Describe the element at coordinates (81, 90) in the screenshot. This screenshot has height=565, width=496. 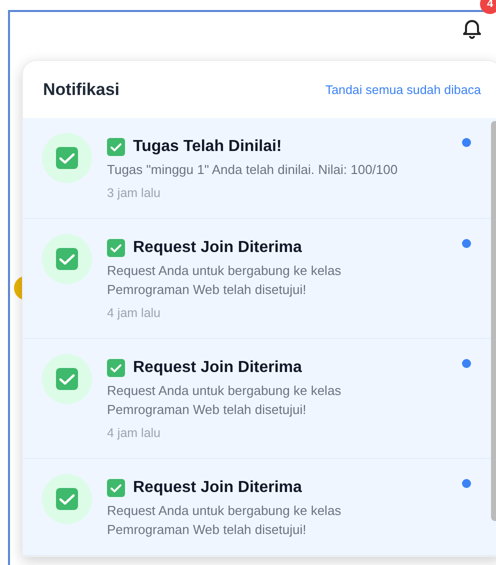
I see `panel-title: Notifikasi` at that location.